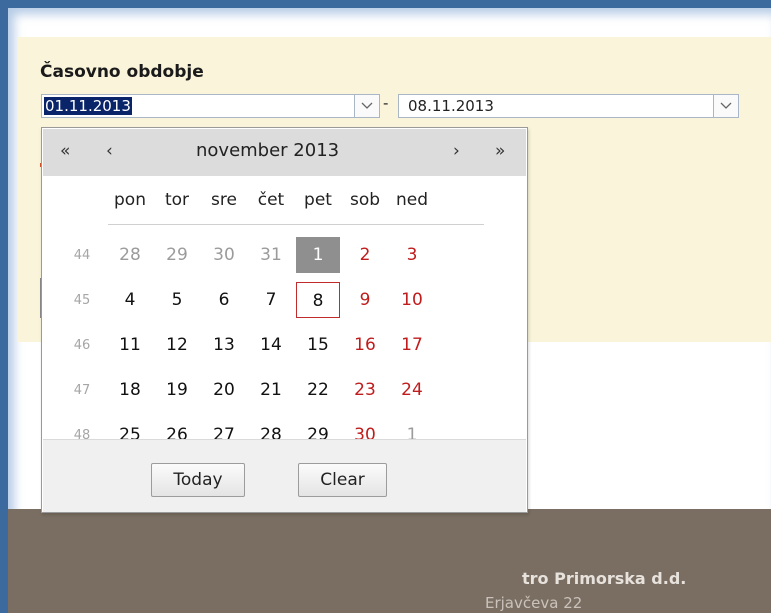  I want to click on calendar-day: 18, so click(130, 390).